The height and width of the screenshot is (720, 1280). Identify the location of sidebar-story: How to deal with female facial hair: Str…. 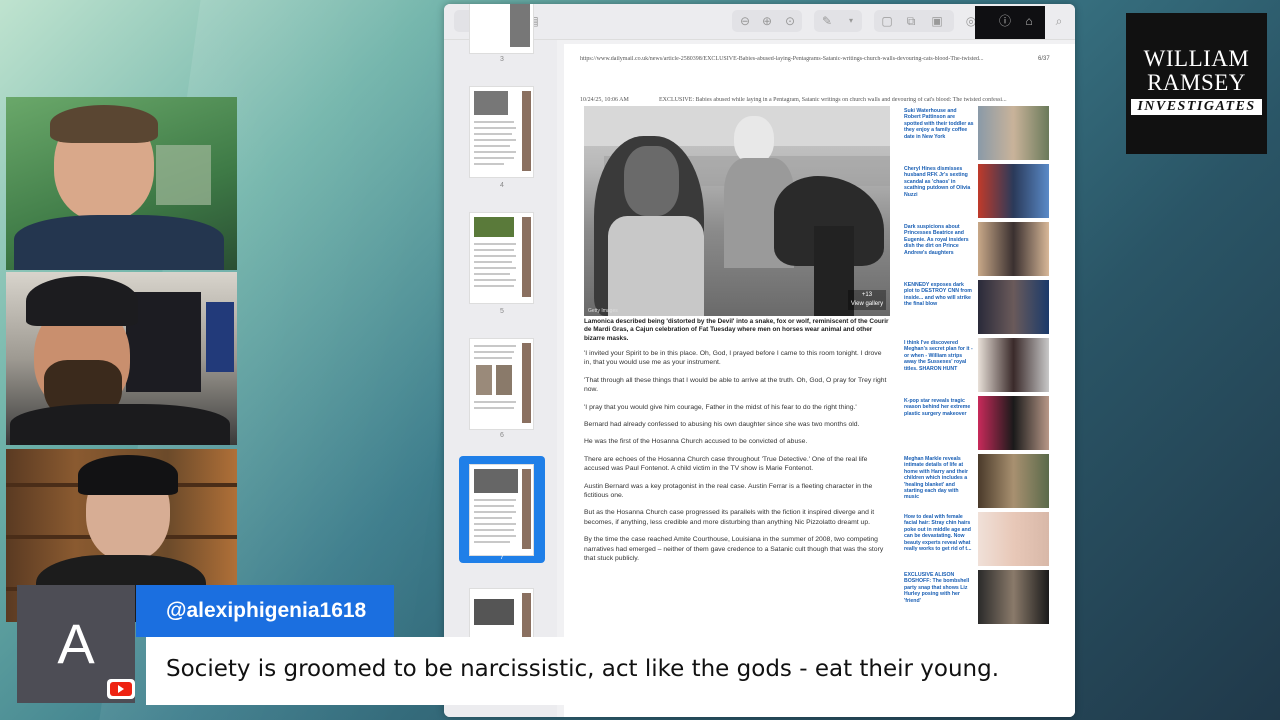
(976, 540).